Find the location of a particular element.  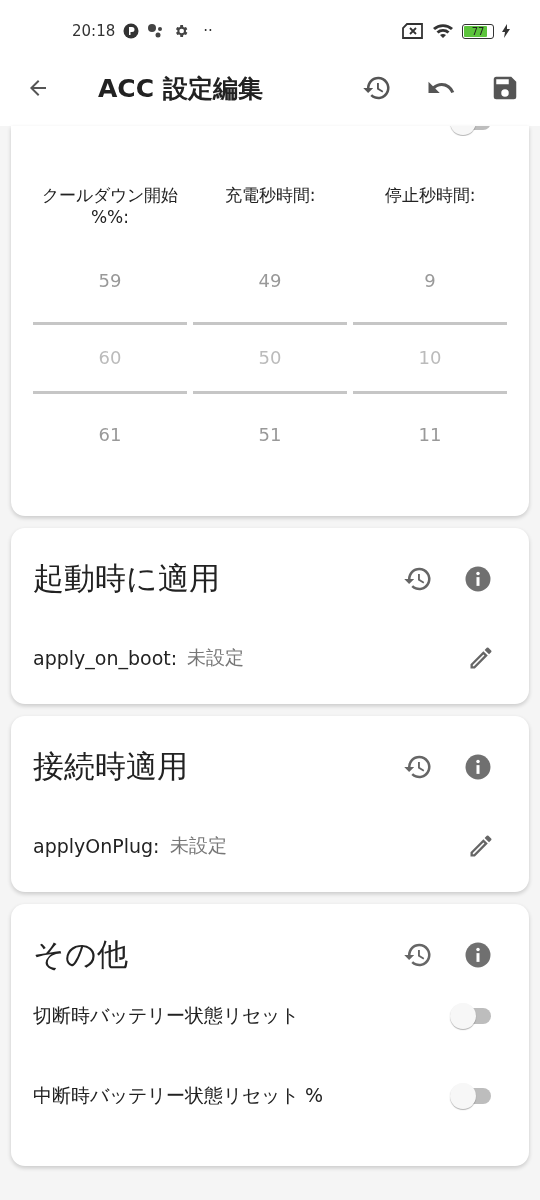

picker-label: 停止秒時間: is located at coordinates (430, 195).